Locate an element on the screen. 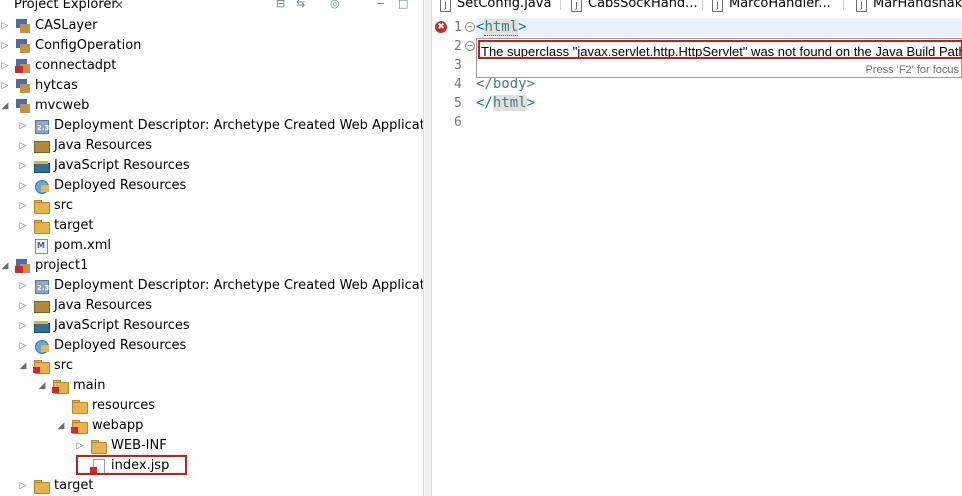  tree-item-mvcweb: ◢ mvcweb is located at coordinates (211, 106).